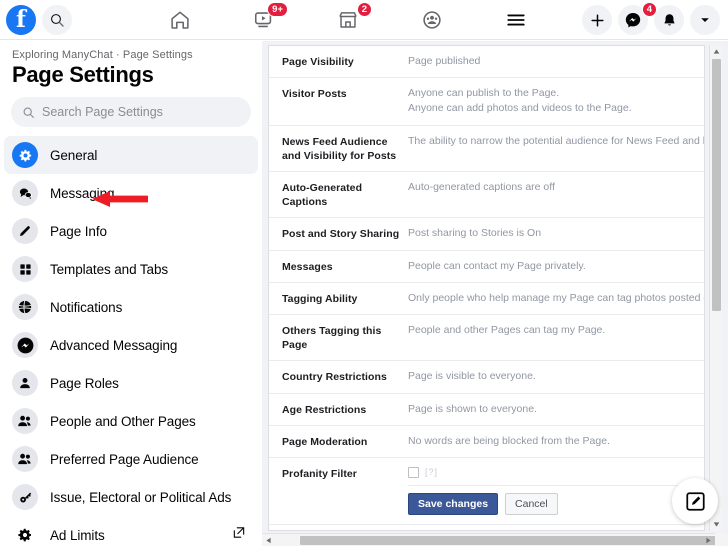 This screenshot has height=546, width=728. I want to click on save-changes-button: Save changes, so click(453, 504).